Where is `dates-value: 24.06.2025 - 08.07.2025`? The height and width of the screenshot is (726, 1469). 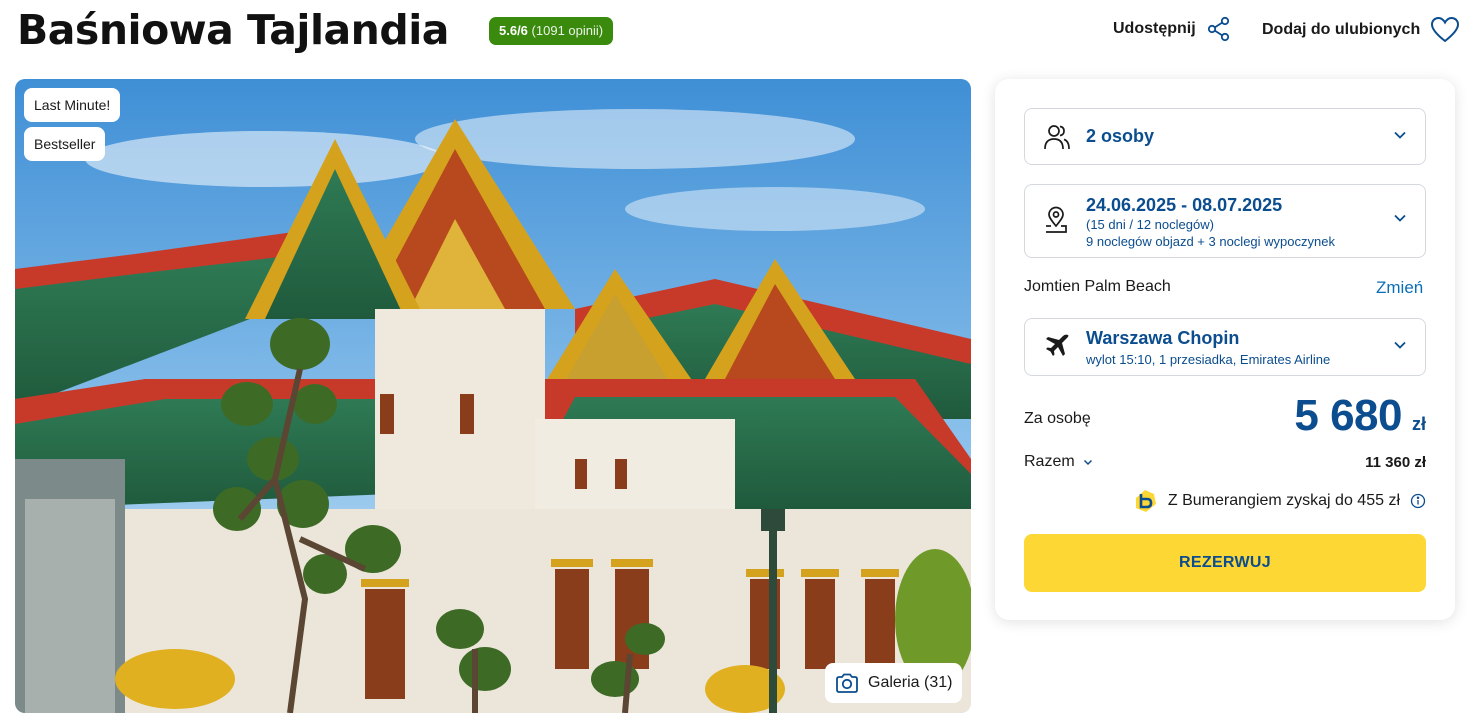
dates-value: 24.06.2025 - 08.07.2025 is located at coordinates (1184, 205).